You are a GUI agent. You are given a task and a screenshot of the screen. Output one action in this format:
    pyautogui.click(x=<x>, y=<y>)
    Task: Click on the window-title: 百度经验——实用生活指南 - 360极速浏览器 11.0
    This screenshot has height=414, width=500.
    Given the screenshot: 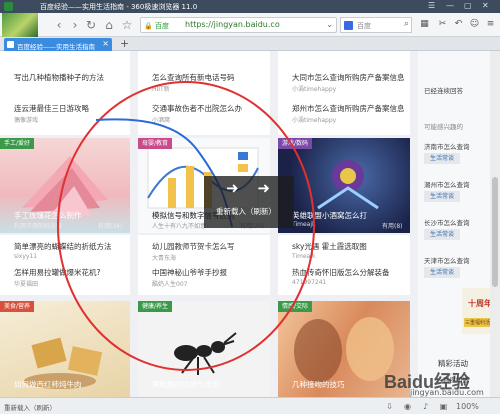 What is the action you would take?
    pyautogui.click(x=119, y=7)
    